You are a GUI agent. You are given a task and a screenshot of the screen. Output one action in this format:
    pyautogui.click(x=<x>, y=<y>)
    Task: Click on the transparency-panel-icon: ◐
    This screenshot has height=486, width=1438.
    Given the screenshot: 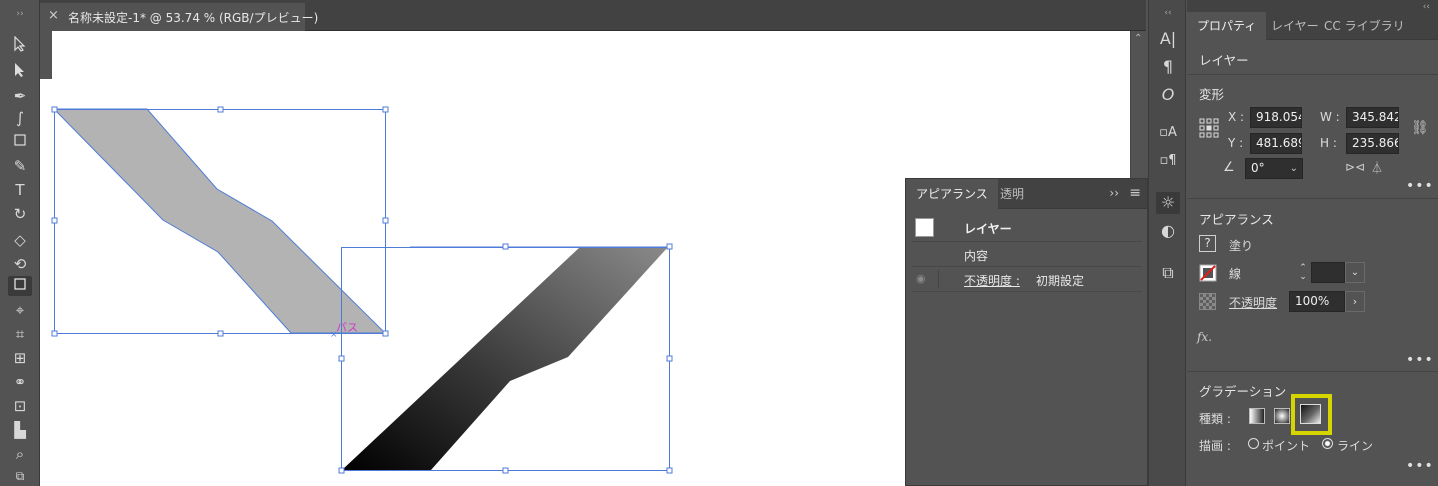 What is the action you would take?
    pyautogui.click(x=1168, y=231)
    